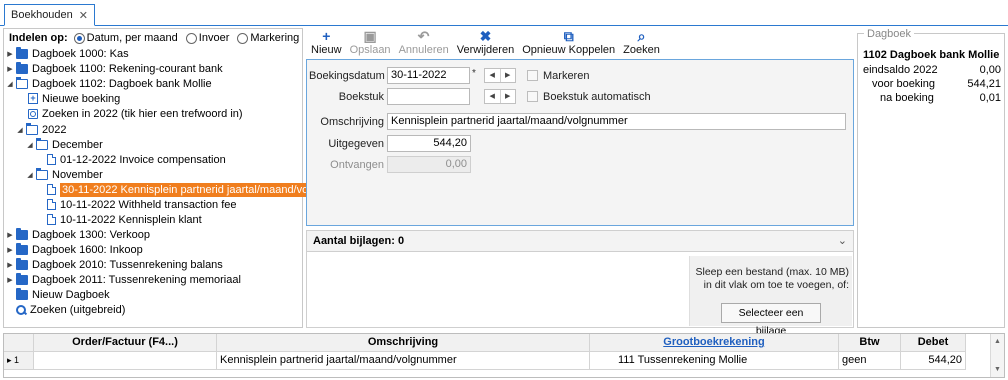 The width and height of the screenshot is (1008, 380). I want to click on tree-item-nieuwe-boeking: + Nieuwe boeking, so click(74, 98).